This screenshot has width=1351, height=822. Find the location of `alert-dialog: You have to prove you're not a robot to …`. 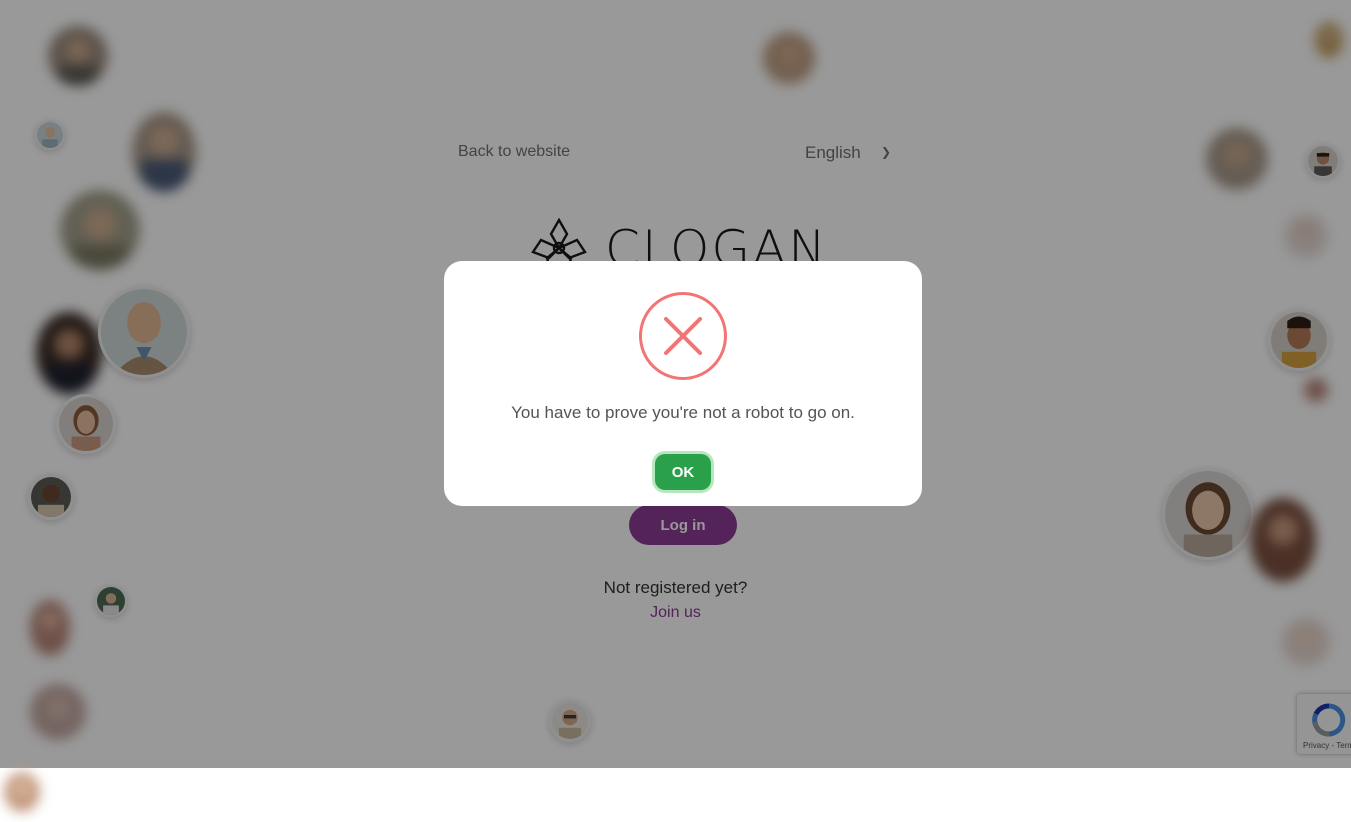

alert-dialog: You have to prove you're not a robot to … is located at coordinates (683, 383).